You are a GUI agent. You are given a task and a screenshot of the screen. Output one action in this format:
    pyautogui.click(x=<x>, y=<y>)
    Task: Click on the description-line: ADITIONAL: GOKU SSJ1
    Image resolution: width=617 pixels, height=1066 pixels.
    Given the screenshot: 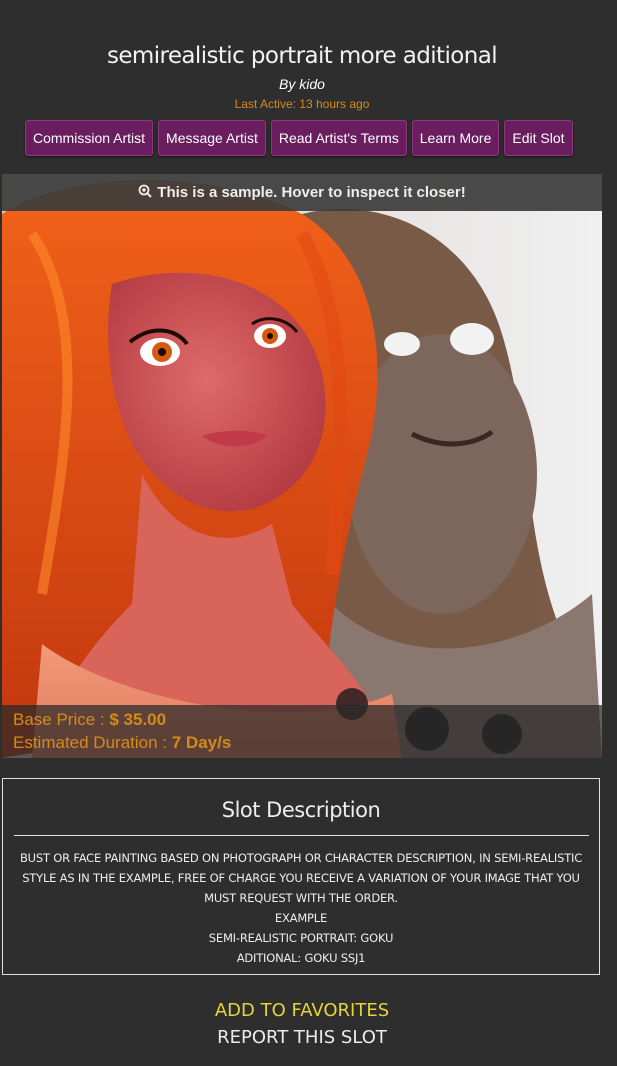 What is the action you would take?
    pyautogui.click(x=301, y=958)
    